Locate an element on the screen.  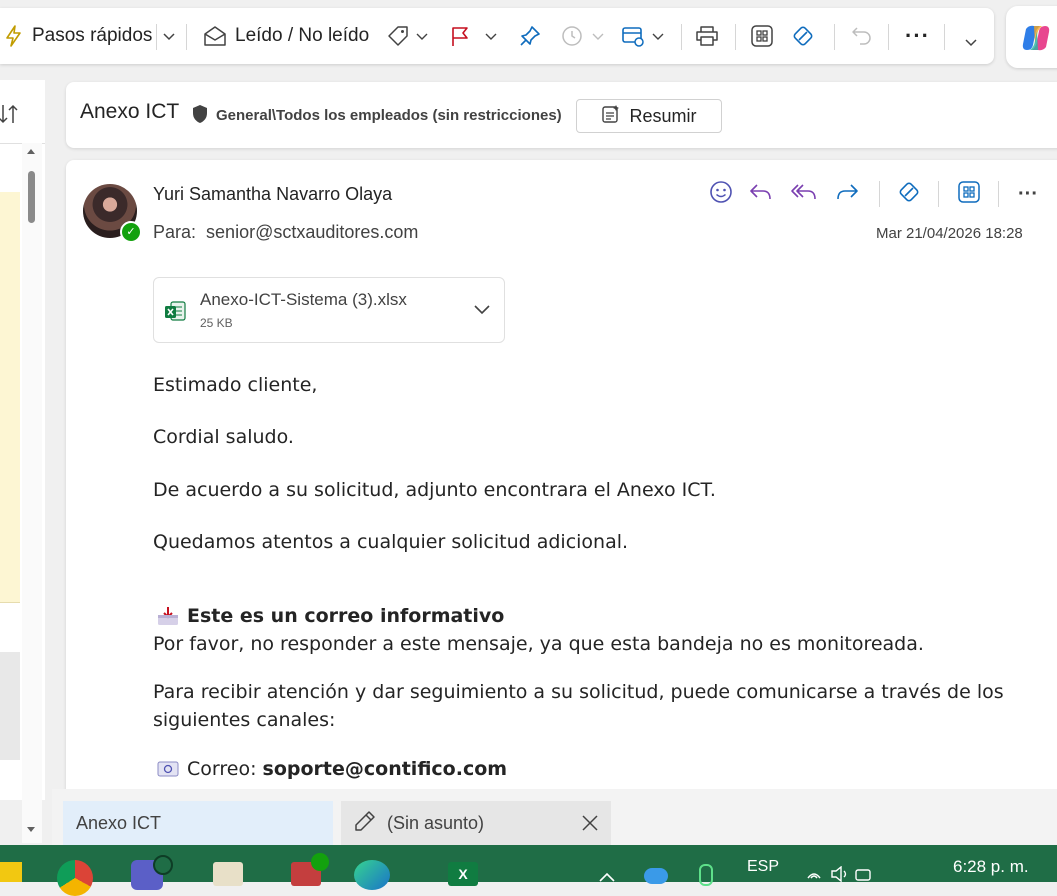
message-more-button: ··· is located at coordinates (1028, 194).